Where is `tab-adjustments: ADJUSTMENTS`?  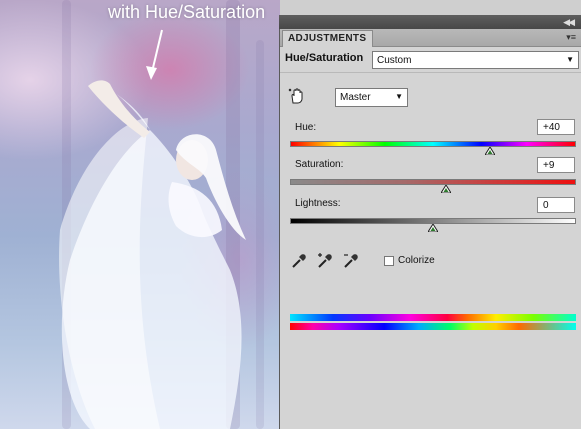
tab-adjustments: ADJUSTMENTS is located at coordinates (328, 38).